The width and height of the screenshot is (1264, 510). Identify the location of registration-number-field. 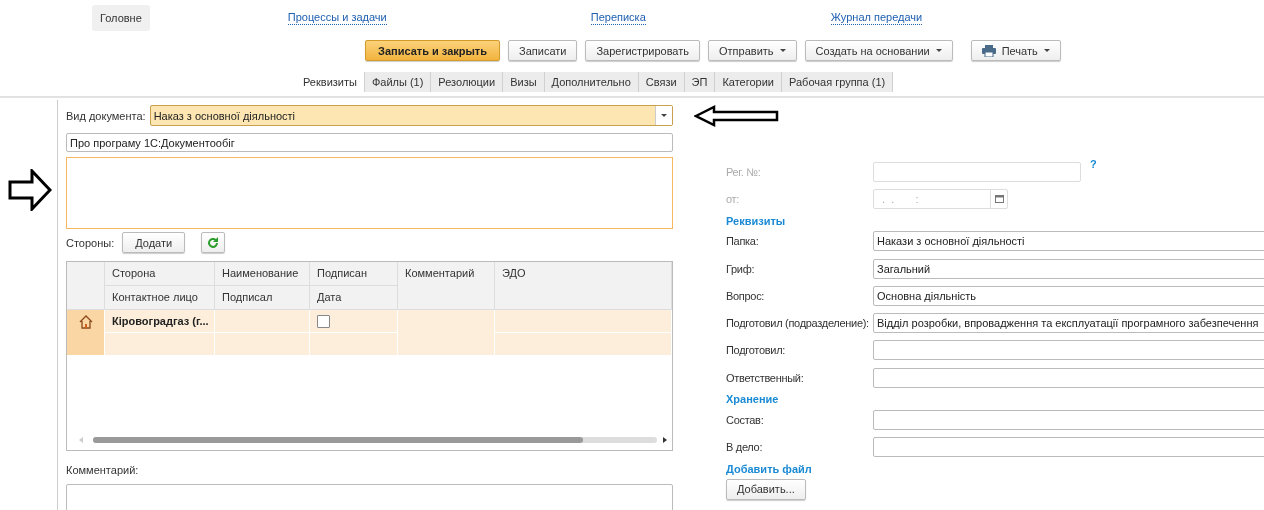
(977, 171).